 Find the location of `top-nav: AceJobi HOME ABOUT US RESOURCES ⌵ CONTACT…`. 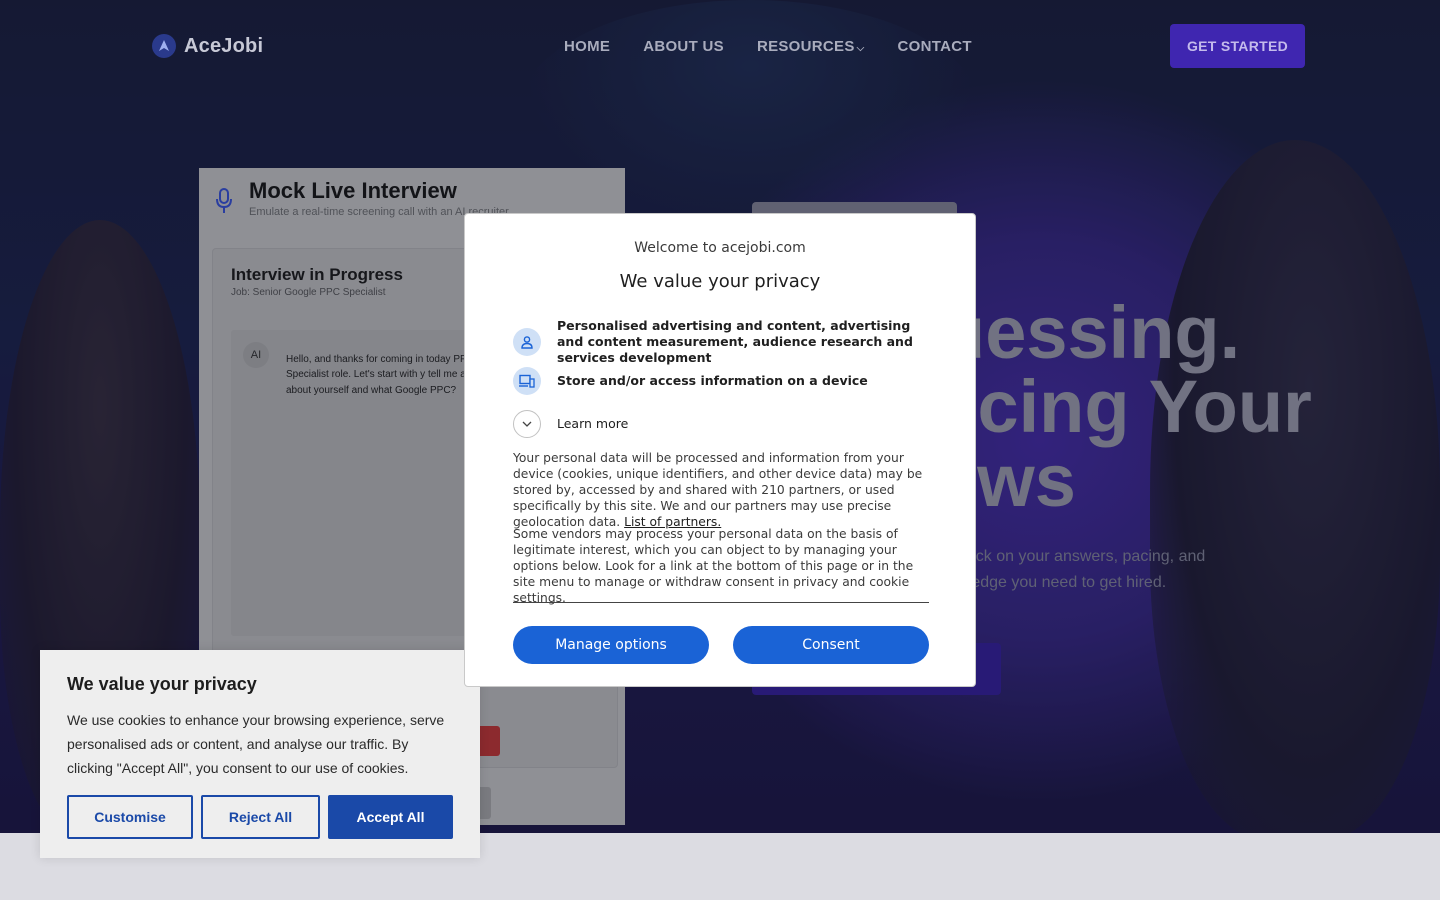

top-nav: AceJobi HOME ABOUT US RESOURCES ⌵ CONTACT… is located at coordinates (720, 46).